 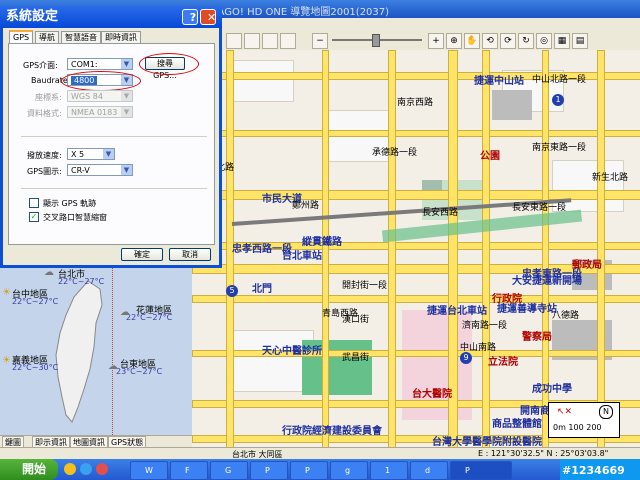 I want to click on taskbar-item: d, so click(x=429, y=470).